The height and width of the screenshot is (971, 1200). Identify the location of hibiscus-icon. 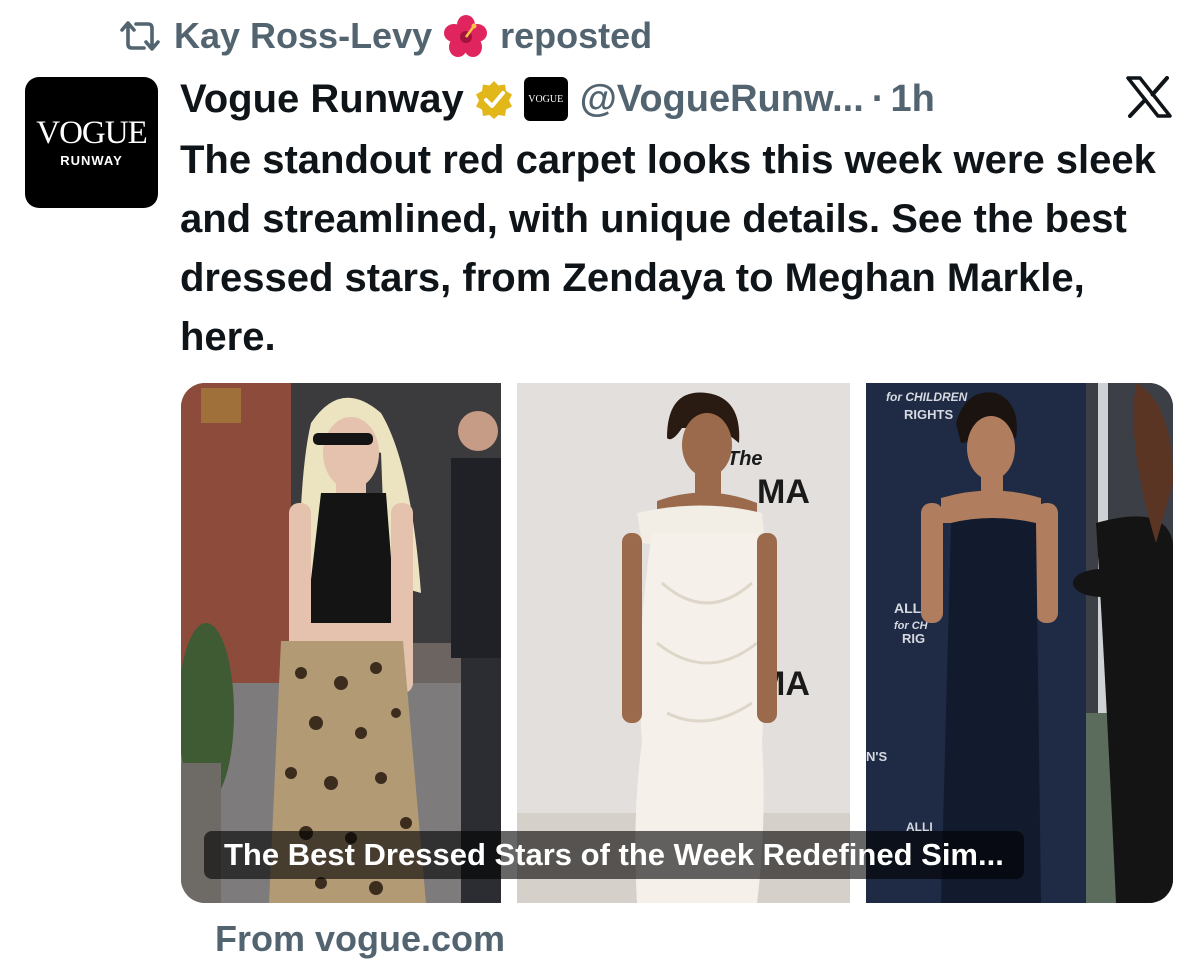
(466, 36).